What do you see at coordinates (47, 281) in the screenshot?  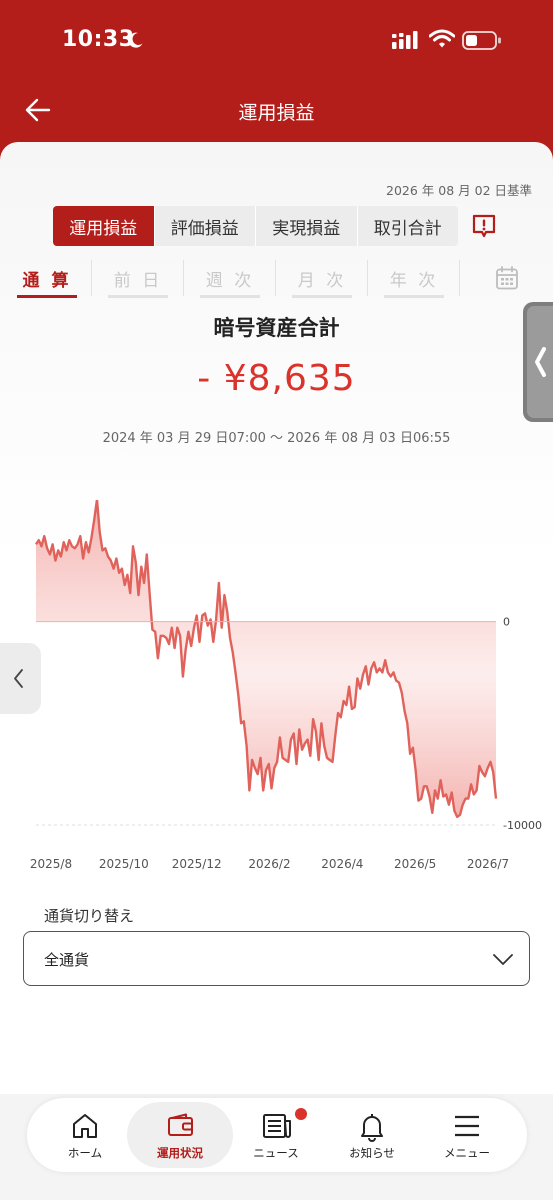 I see `period-tab-label: 通 算` at bounding box center [47, 281].